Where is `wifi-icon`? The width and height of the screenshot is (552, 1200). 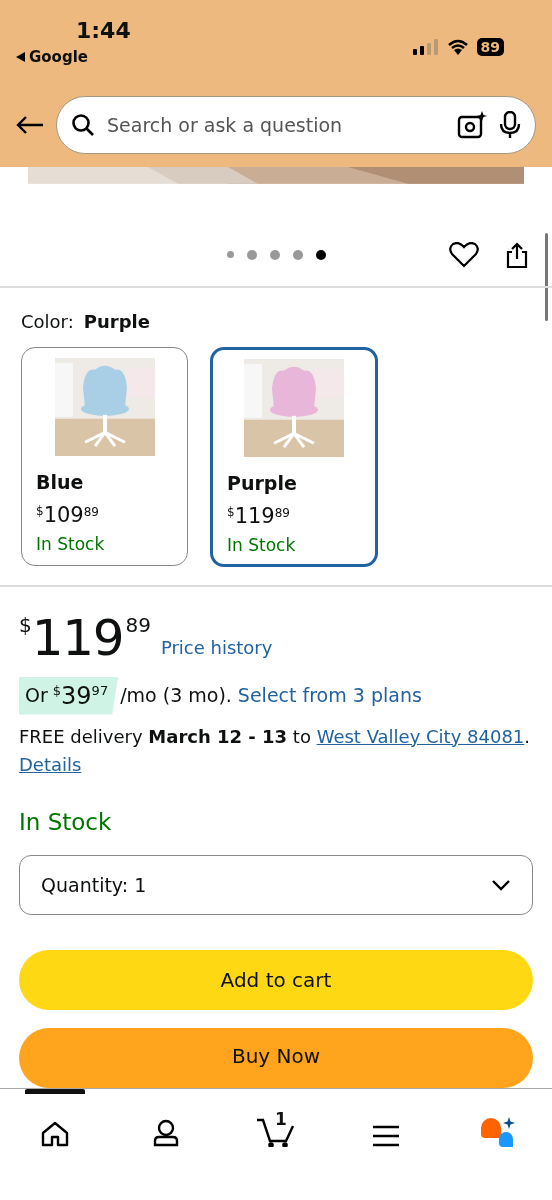
wifi-icon is located at coordinates (457, 47).